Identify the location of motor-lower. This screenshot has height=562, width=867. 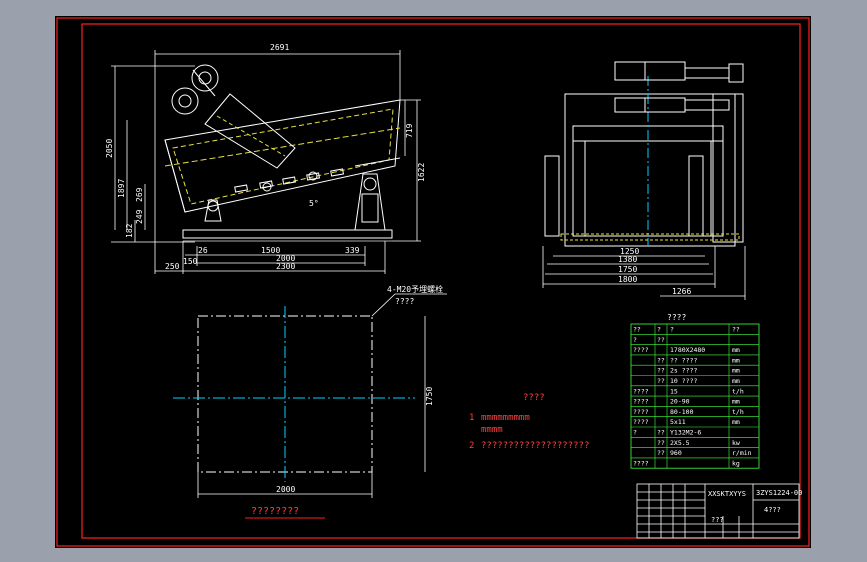
(185, 101).